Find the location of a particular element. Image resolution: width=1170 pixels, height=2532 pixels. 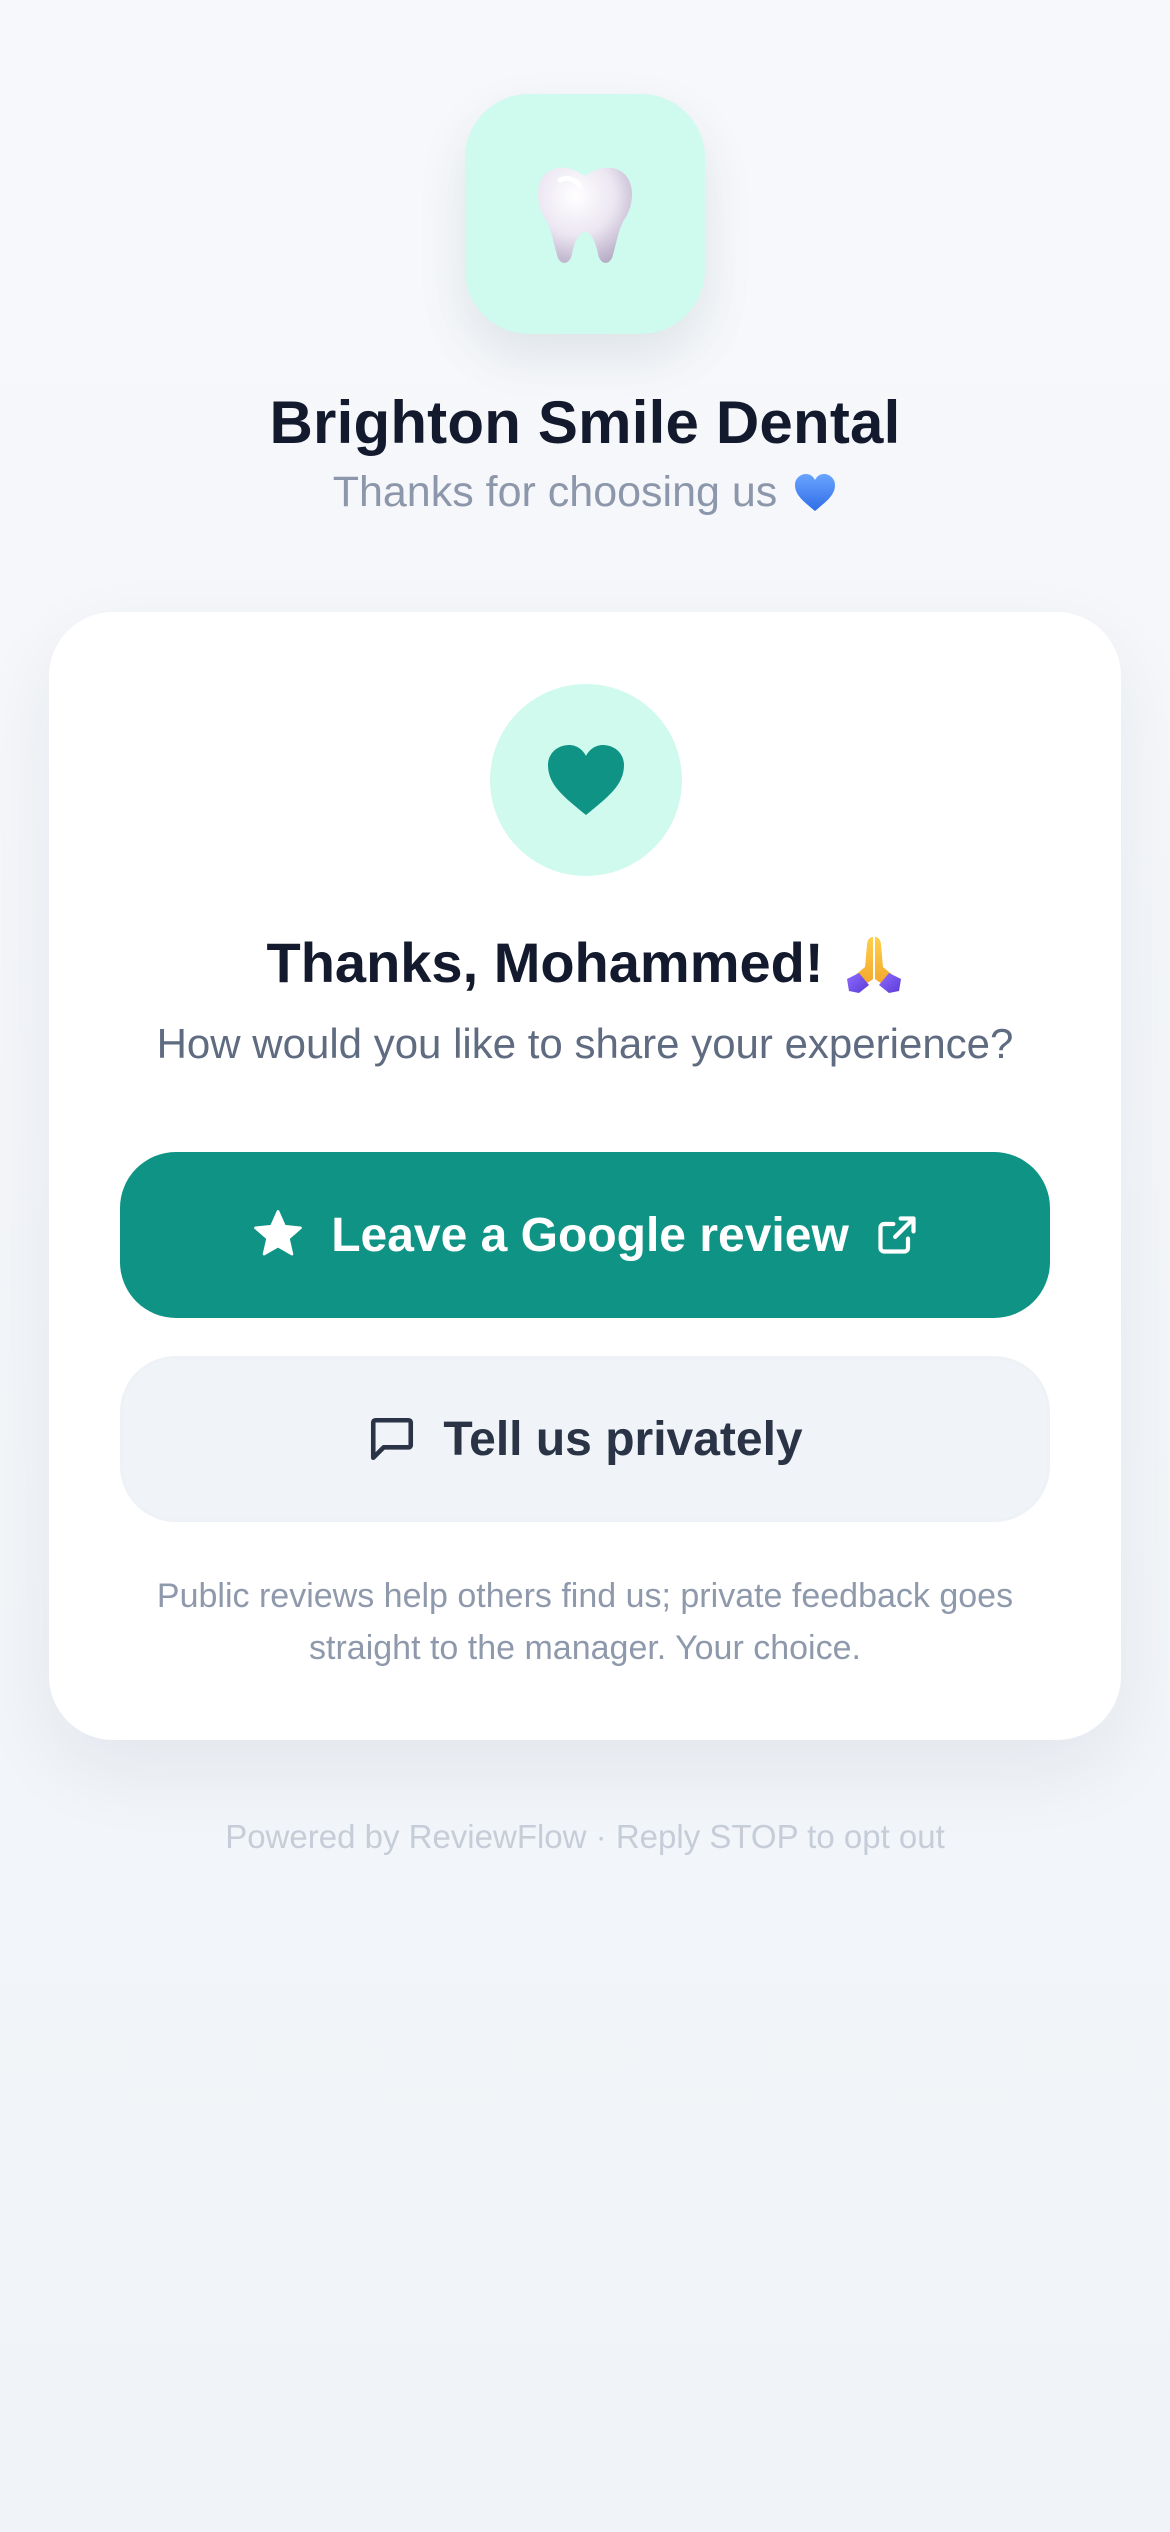

tooth-icon is located at coordinates (585, 215).